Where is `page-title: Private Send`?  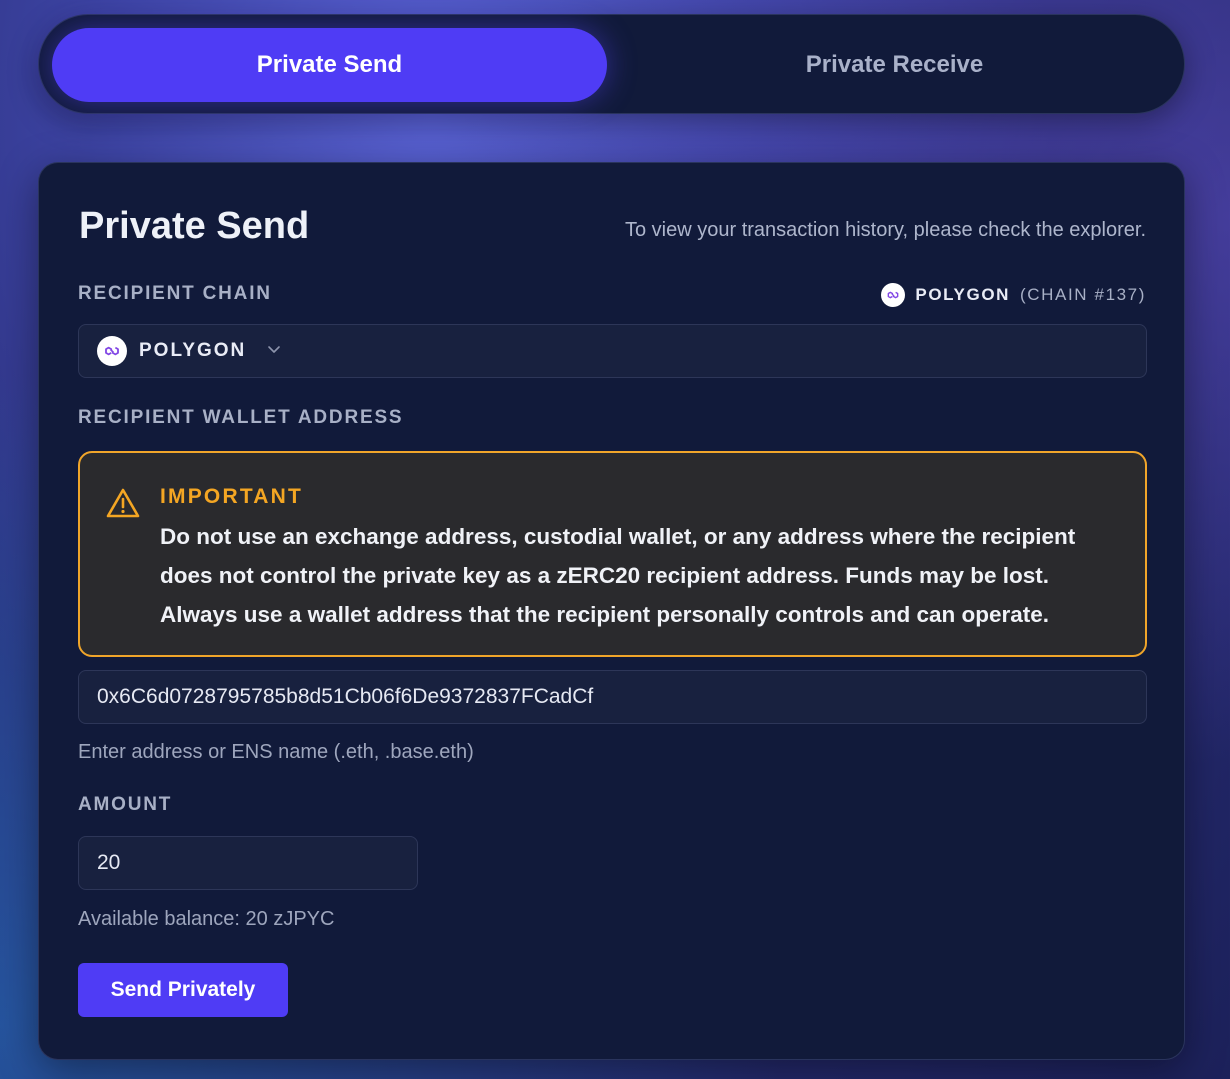
page-title: Private Send is located at coordinates (194, 226).